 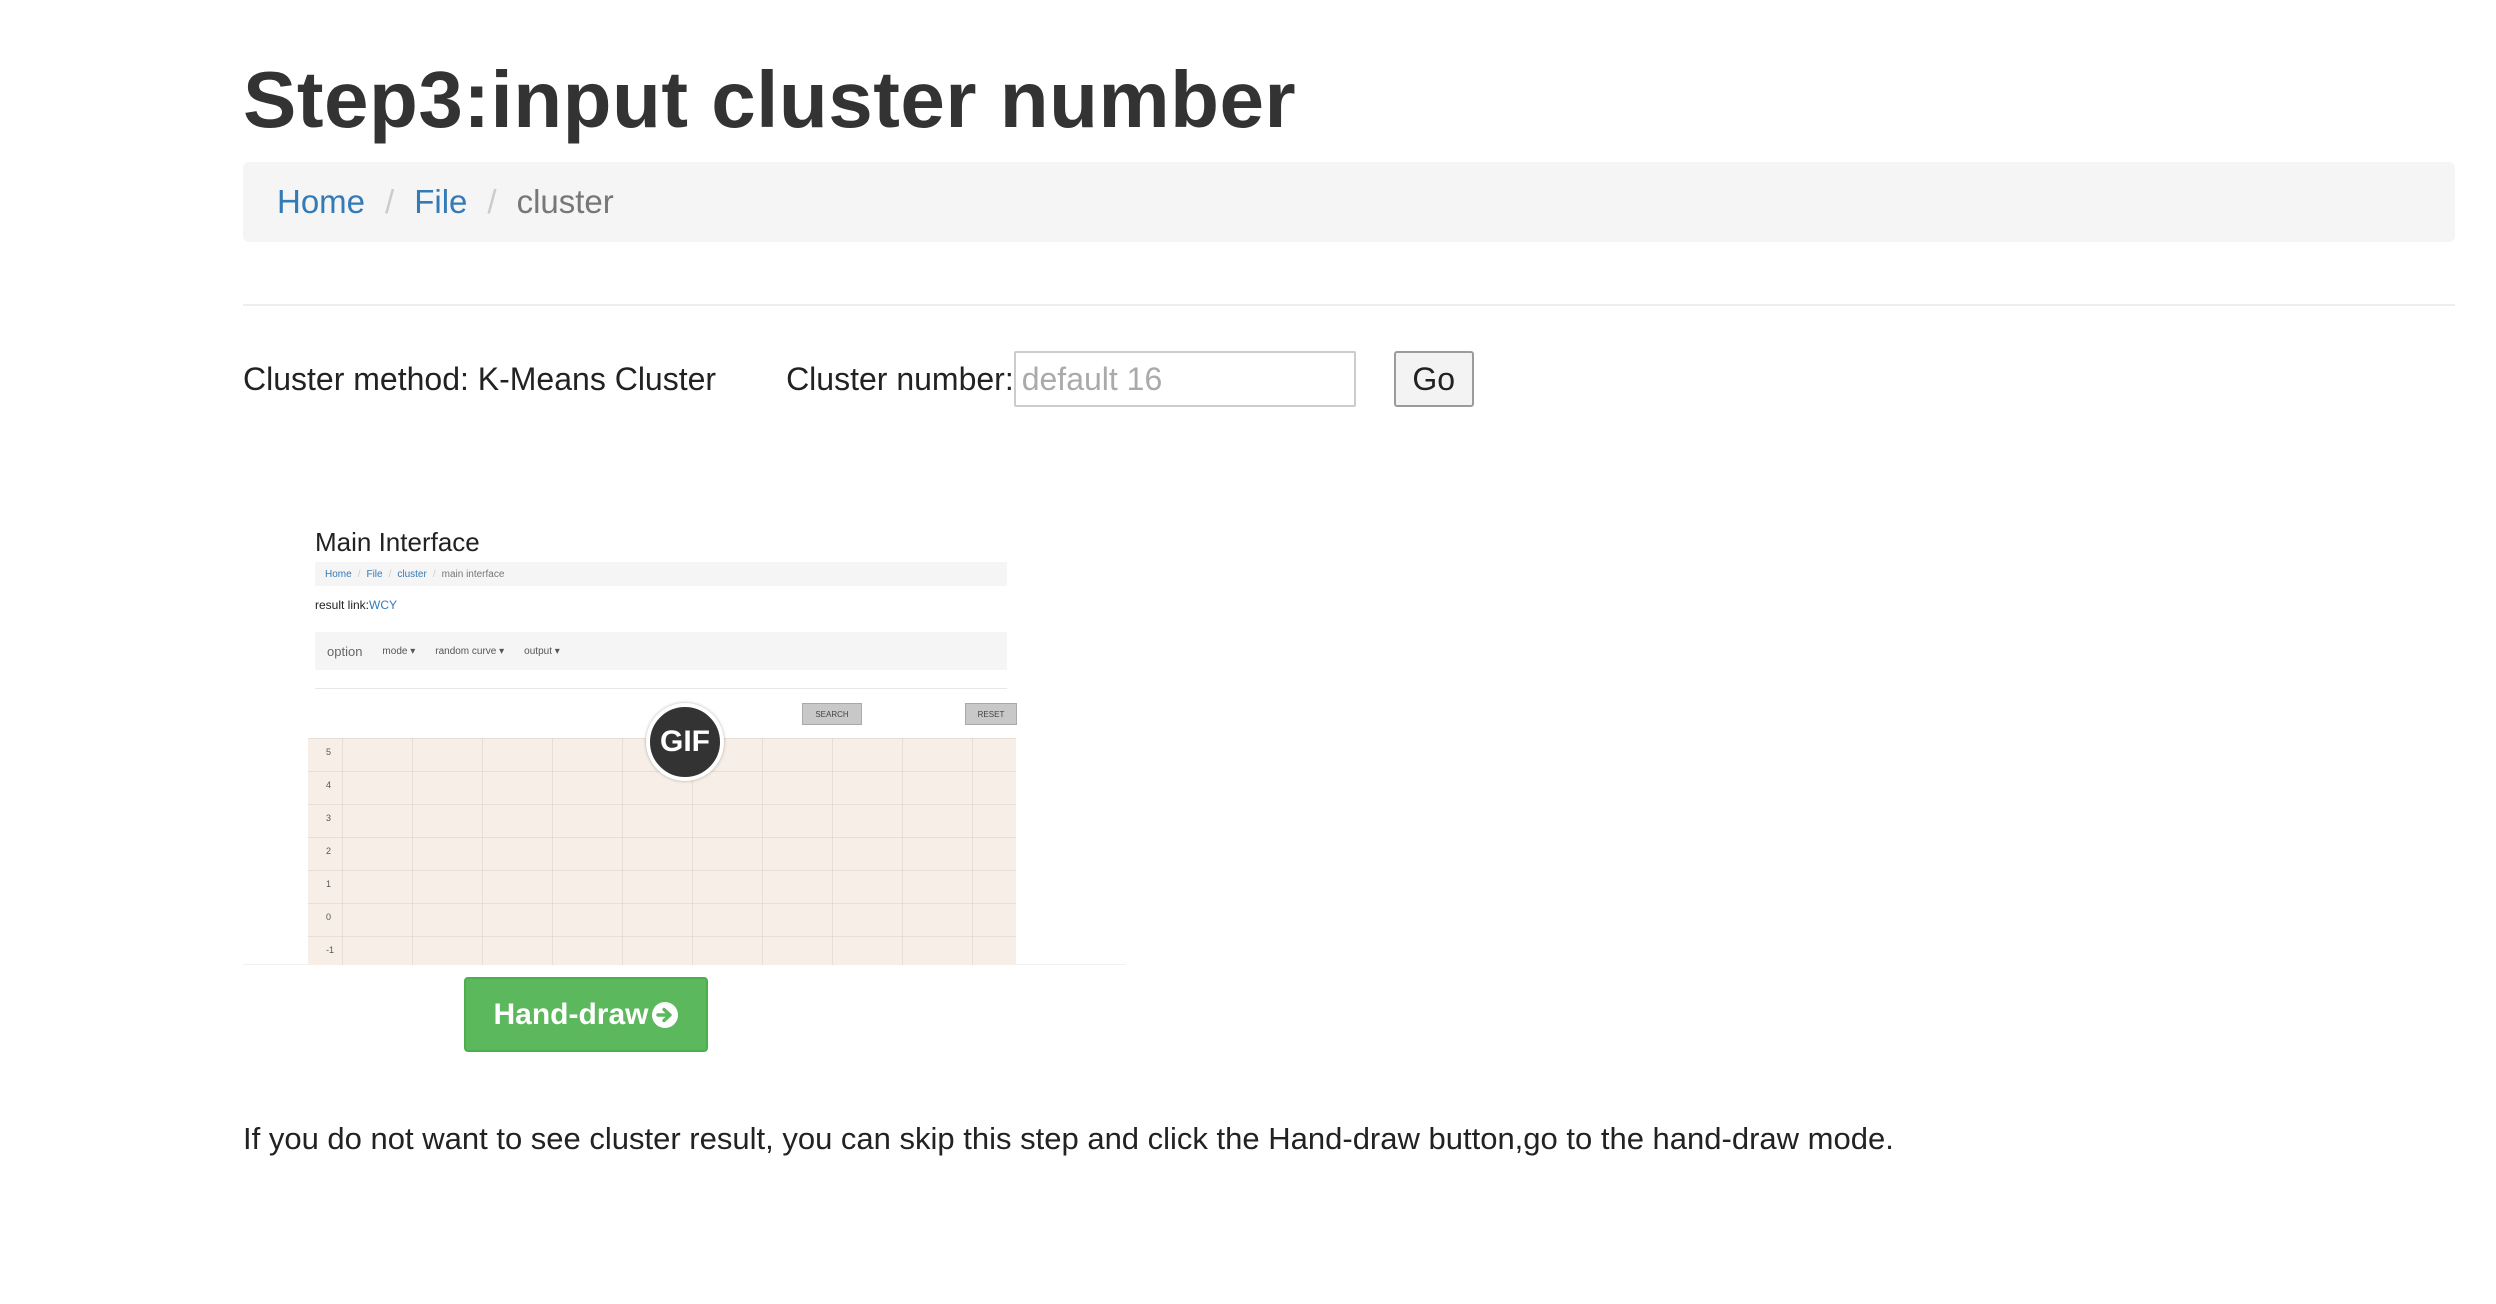 What do you see at coordinates (542, 651) in the screenshot?
I see `preview-dropdown-output: output ▾` at bounding box center [542, 651].